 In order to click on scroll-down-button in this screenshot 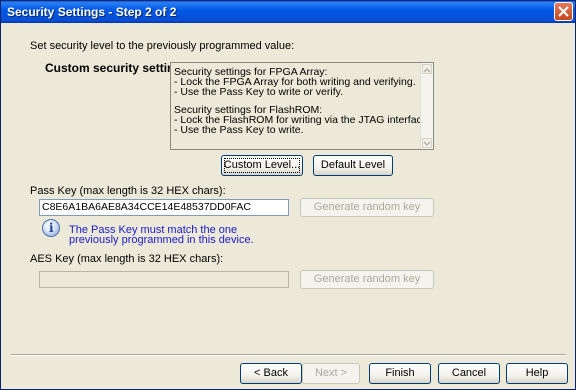, I will do `click(427, 143)`.